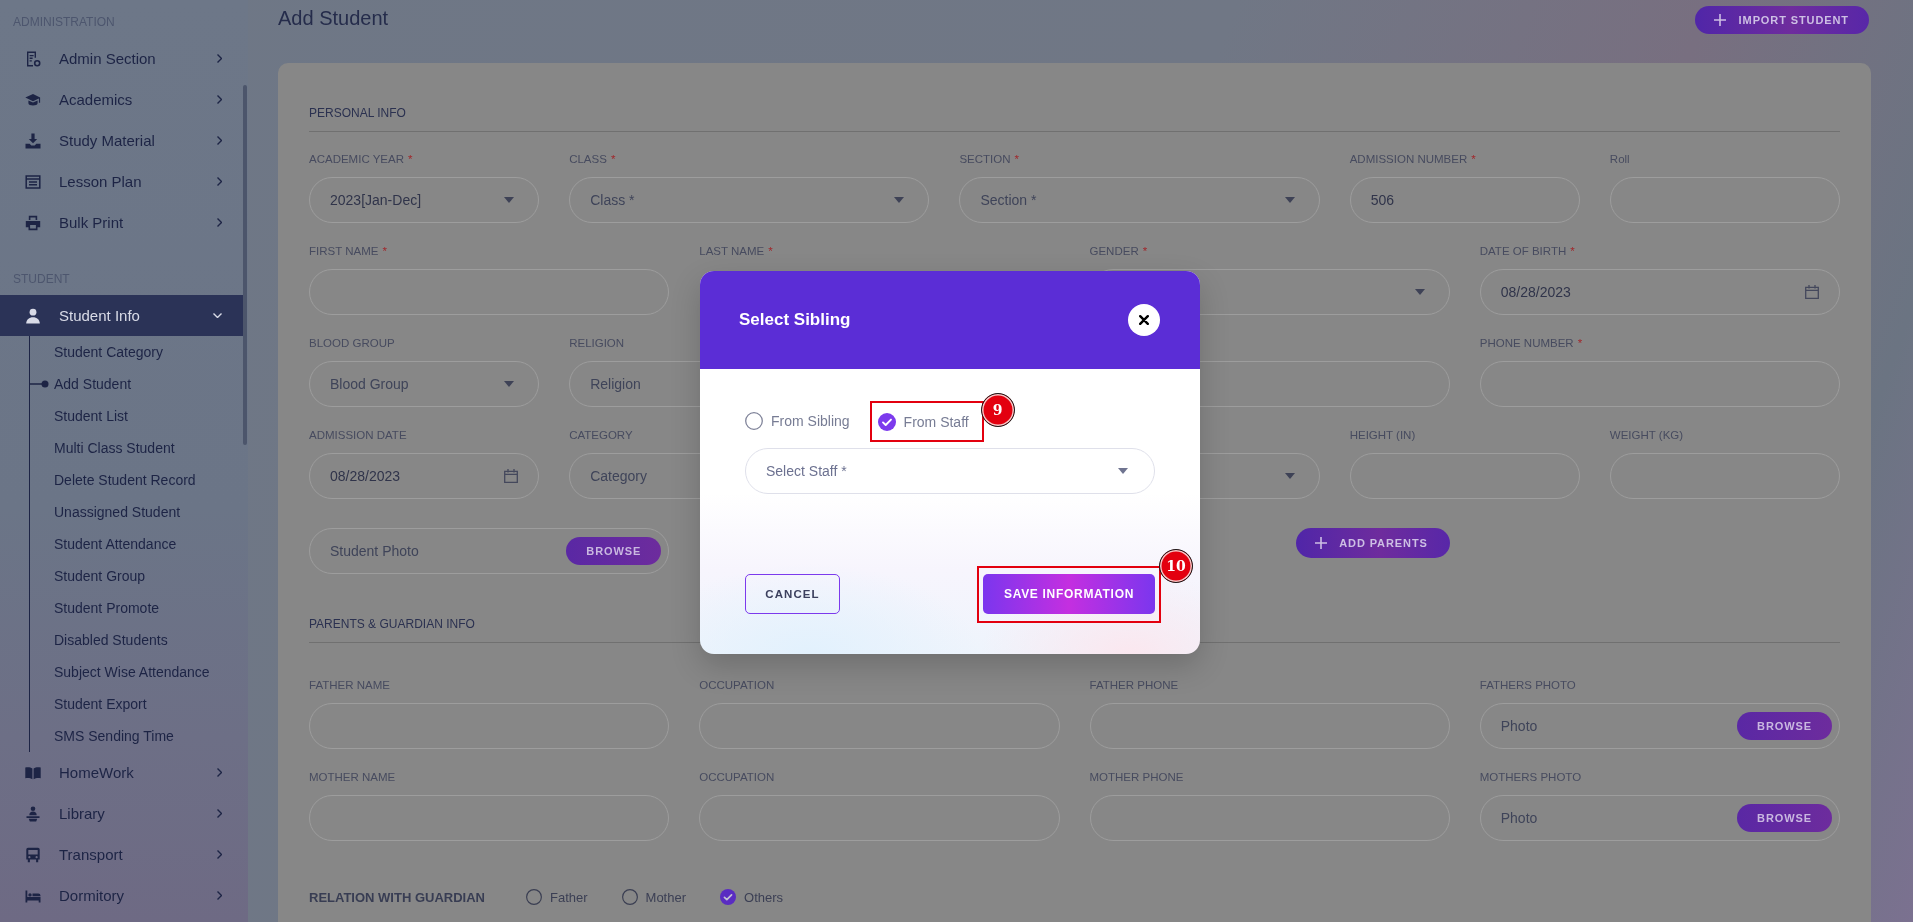 Image resolution: width=1913 pixels, height=922 pixels. Describe the element at coordinates (107, 608) in the screenshot. I see `submenu-item: Student Promote` at that location.